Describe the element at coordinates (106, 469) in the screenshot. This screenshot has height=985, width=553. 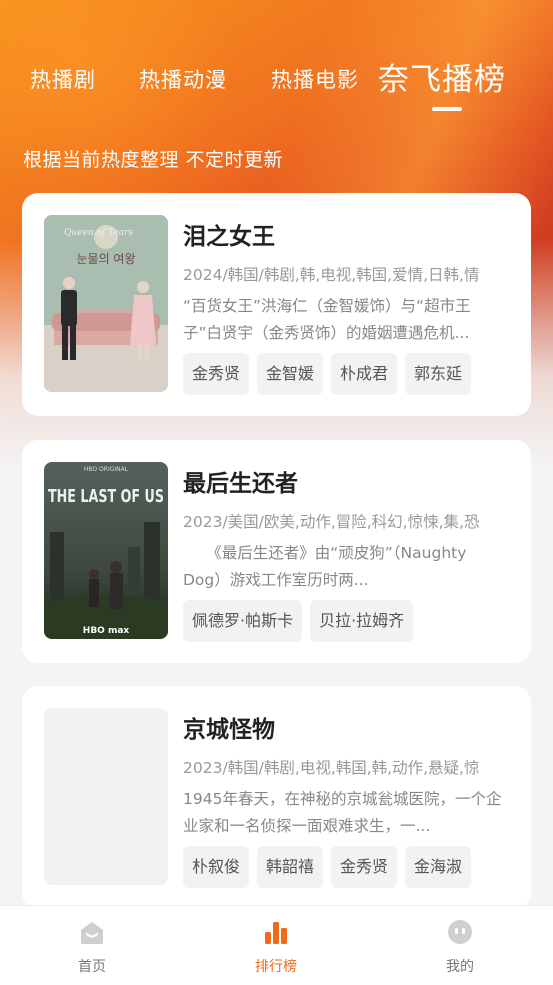
I see `poster-brand-top: HBO ORIGINAL` at that location.